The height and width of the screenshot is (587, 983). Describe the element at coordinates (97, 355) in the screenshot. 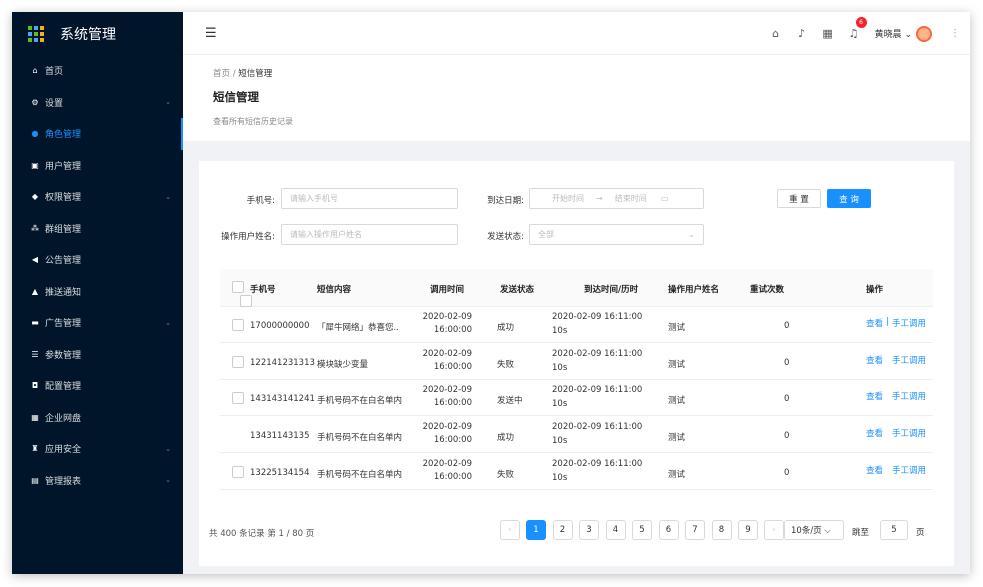

I see `sidebar-item-9: ☰ 参数管理` at that location.